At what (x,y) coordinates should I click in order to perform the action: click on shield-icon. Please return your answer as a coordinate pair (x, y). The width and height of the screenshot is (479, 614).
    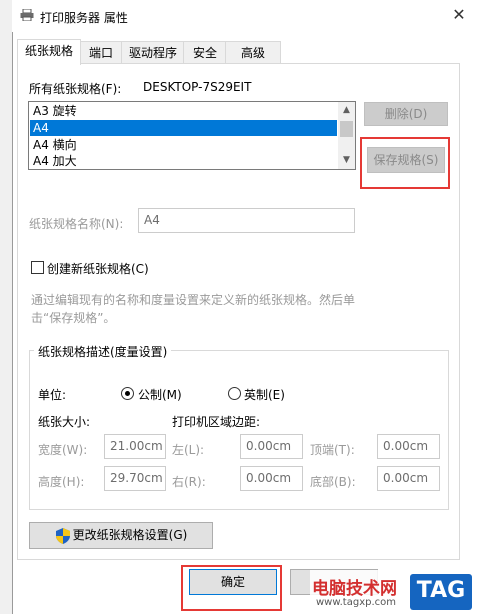
    Looking at the image, I should click on (63, 536).